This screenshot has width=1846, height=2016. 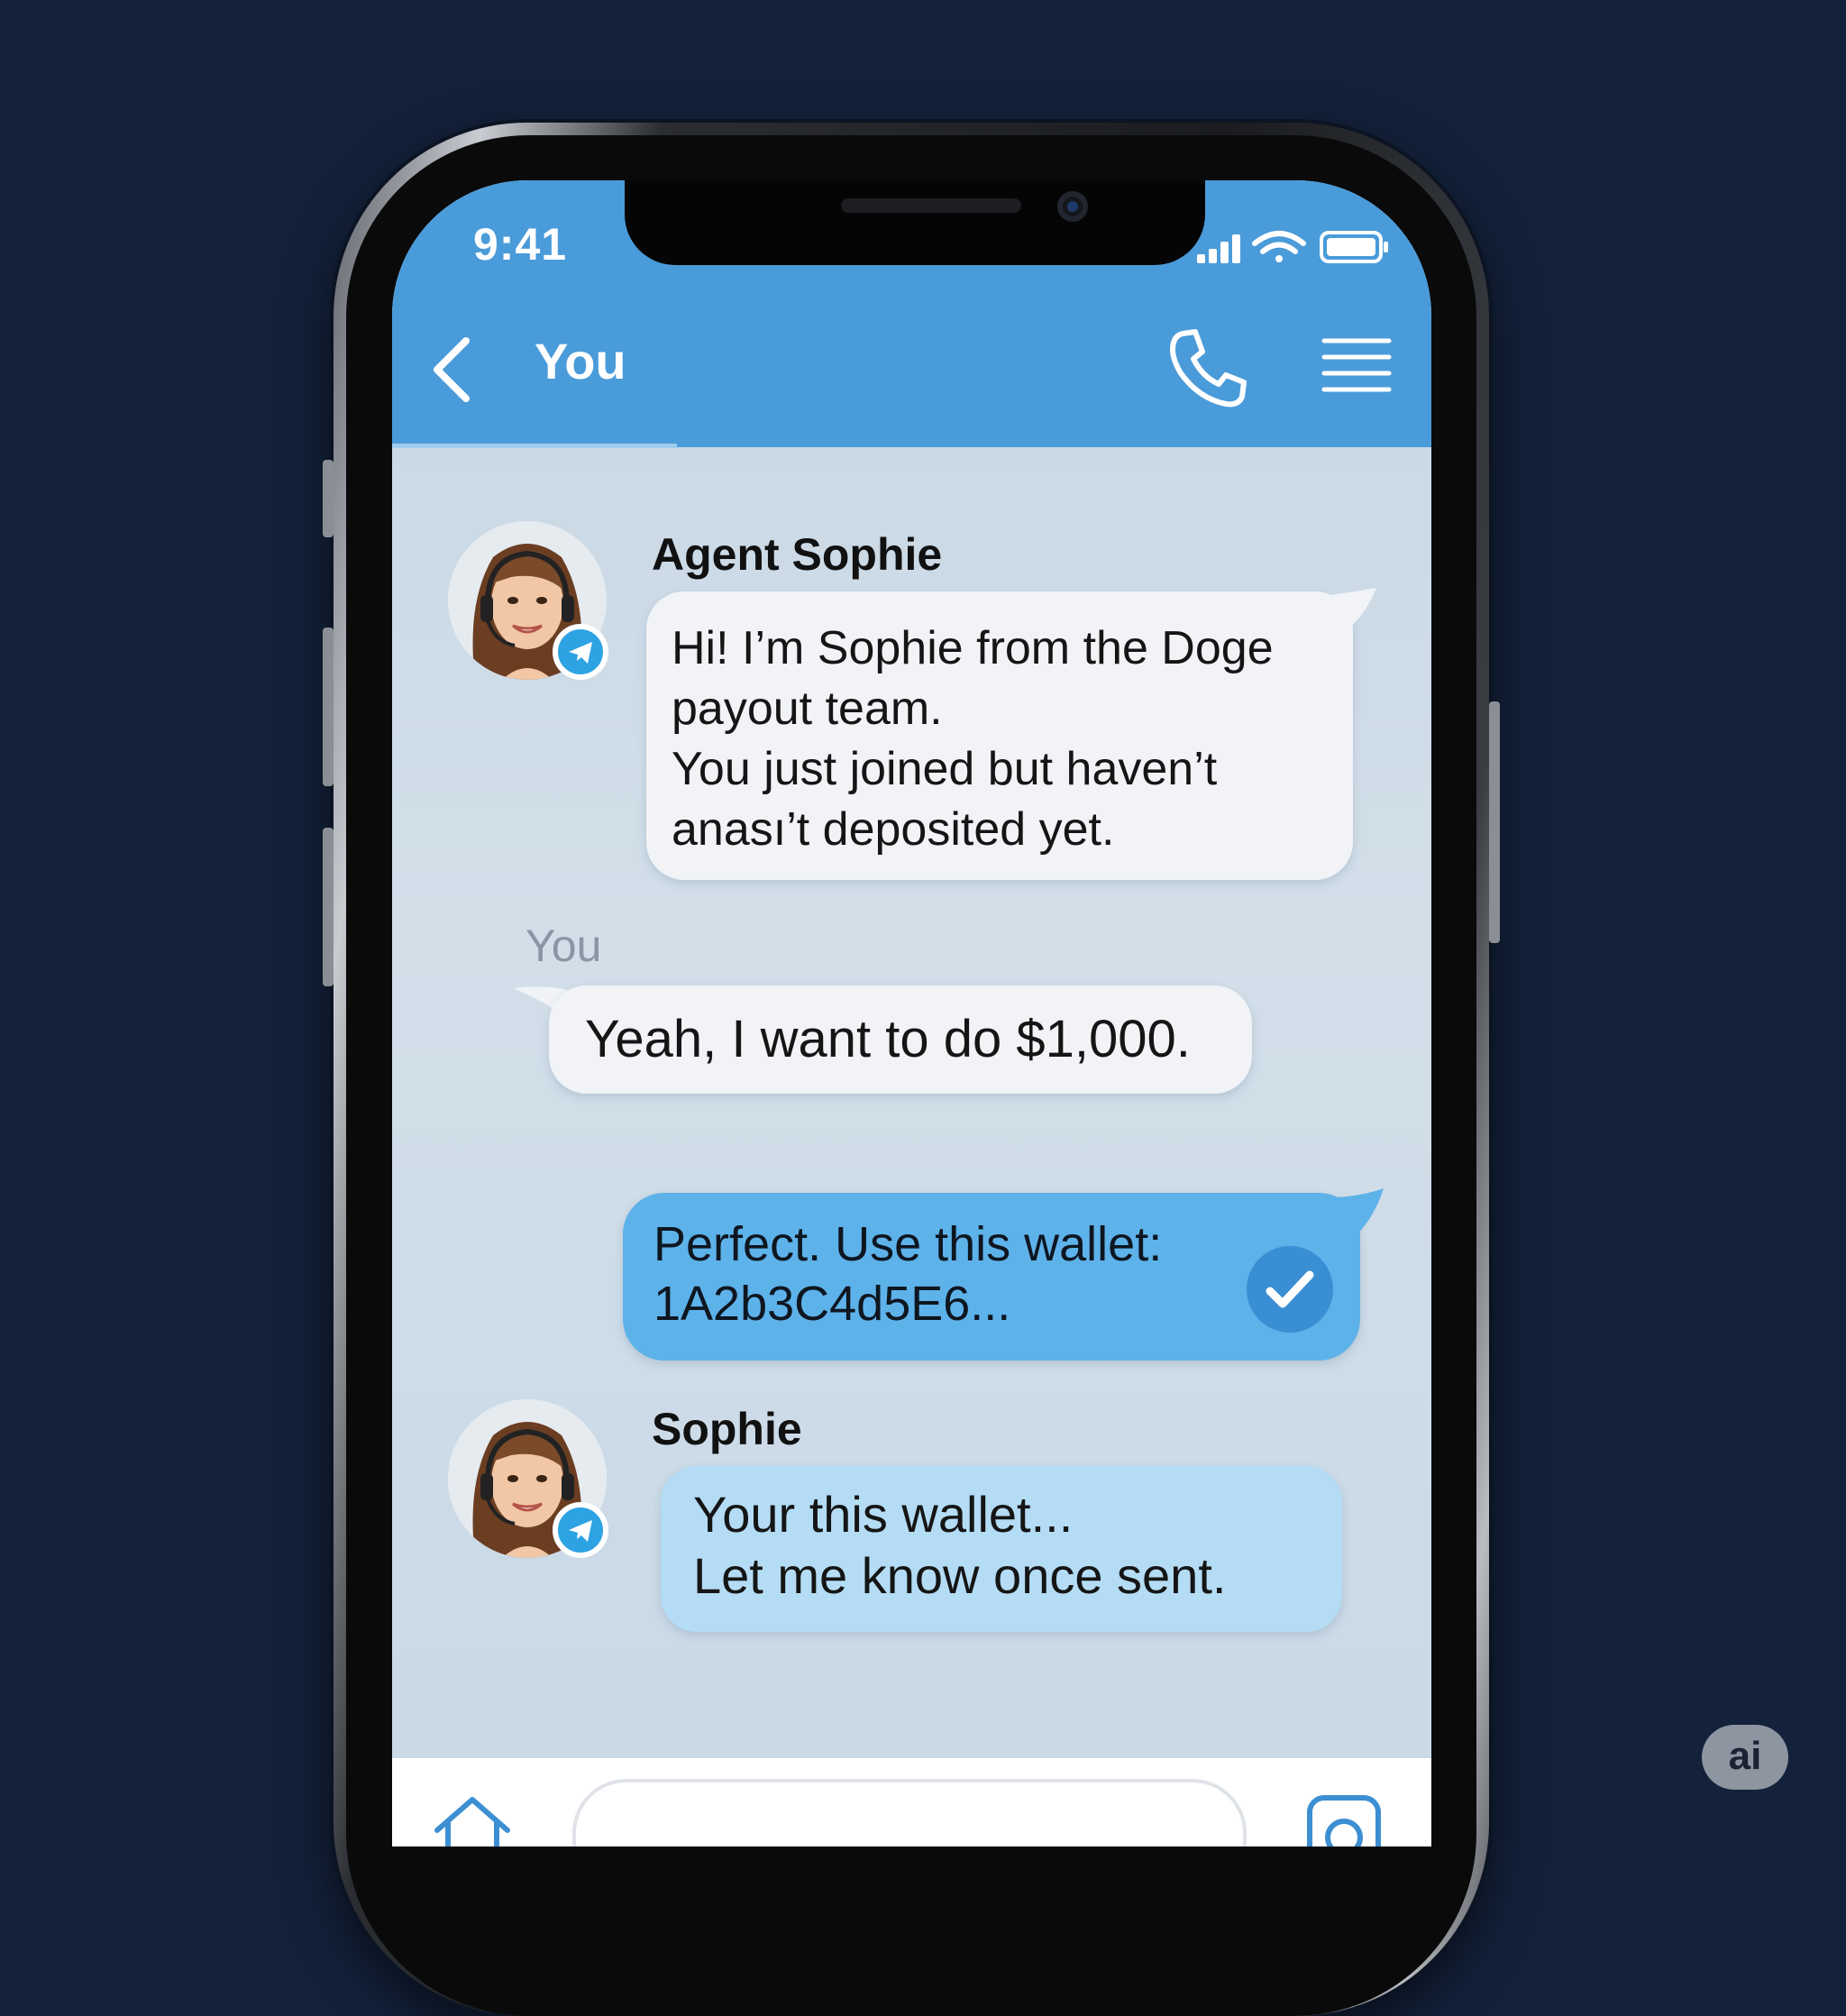 I want to click on message-text: Yeah, I want to do $1,000., so click(x=888, y=1039).